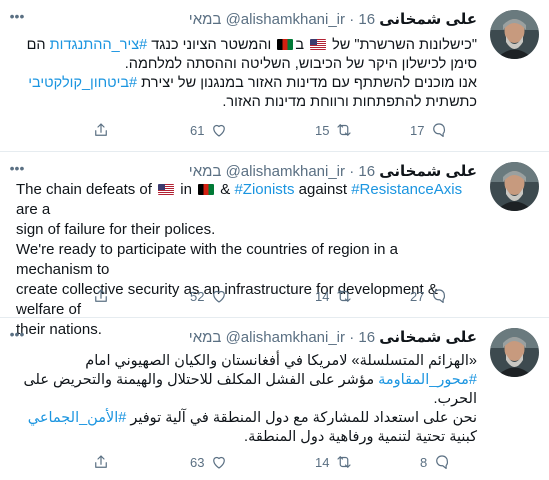 The height and width of the screenshot is (480, 549). Describe the element at coordinates (86, 189) in the screenshot. I see `text-segment: The chain defeats of` at that location.